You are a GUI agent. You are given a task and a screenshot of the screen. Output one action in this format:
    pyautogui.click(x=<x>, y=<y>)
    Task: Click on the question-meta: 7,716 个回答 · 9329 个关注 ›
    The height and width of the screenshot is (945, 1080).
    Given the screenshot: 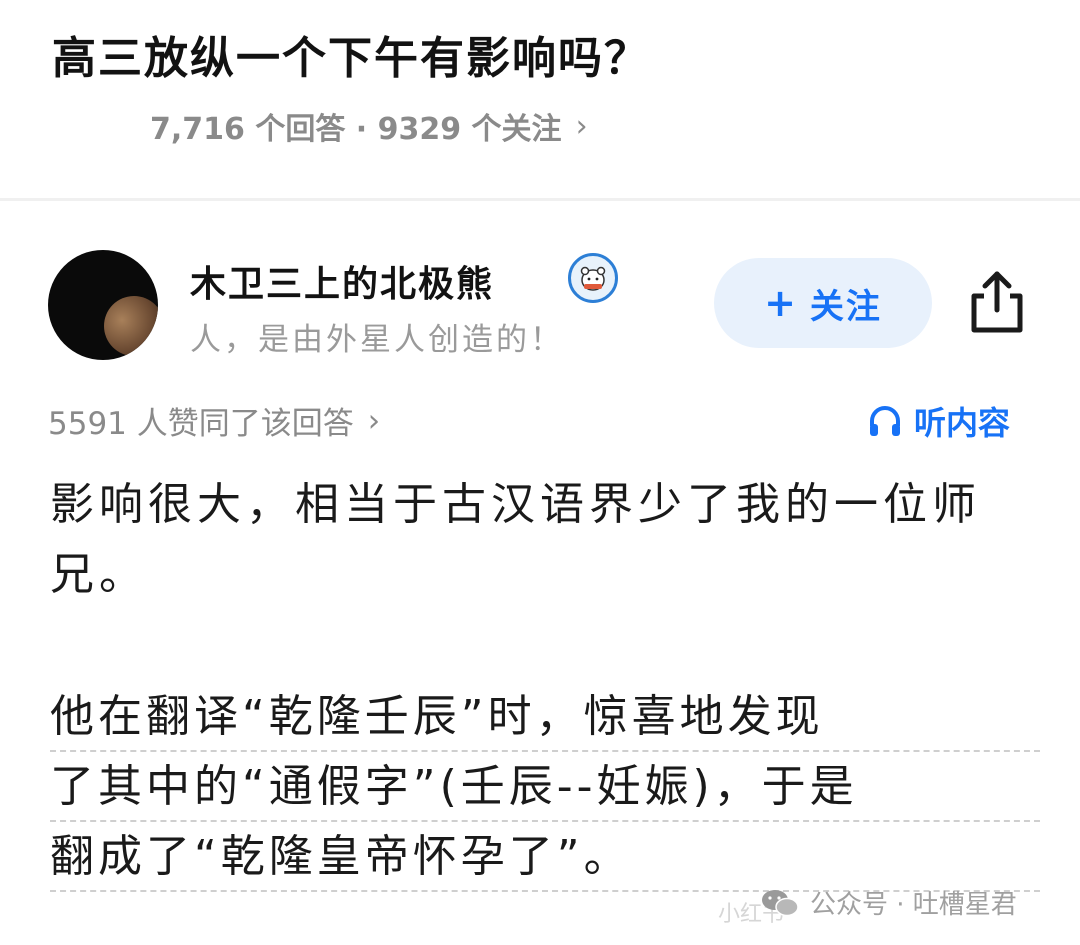 What is the action you would take?
    pyautogui.click(x=369, y=126)
    